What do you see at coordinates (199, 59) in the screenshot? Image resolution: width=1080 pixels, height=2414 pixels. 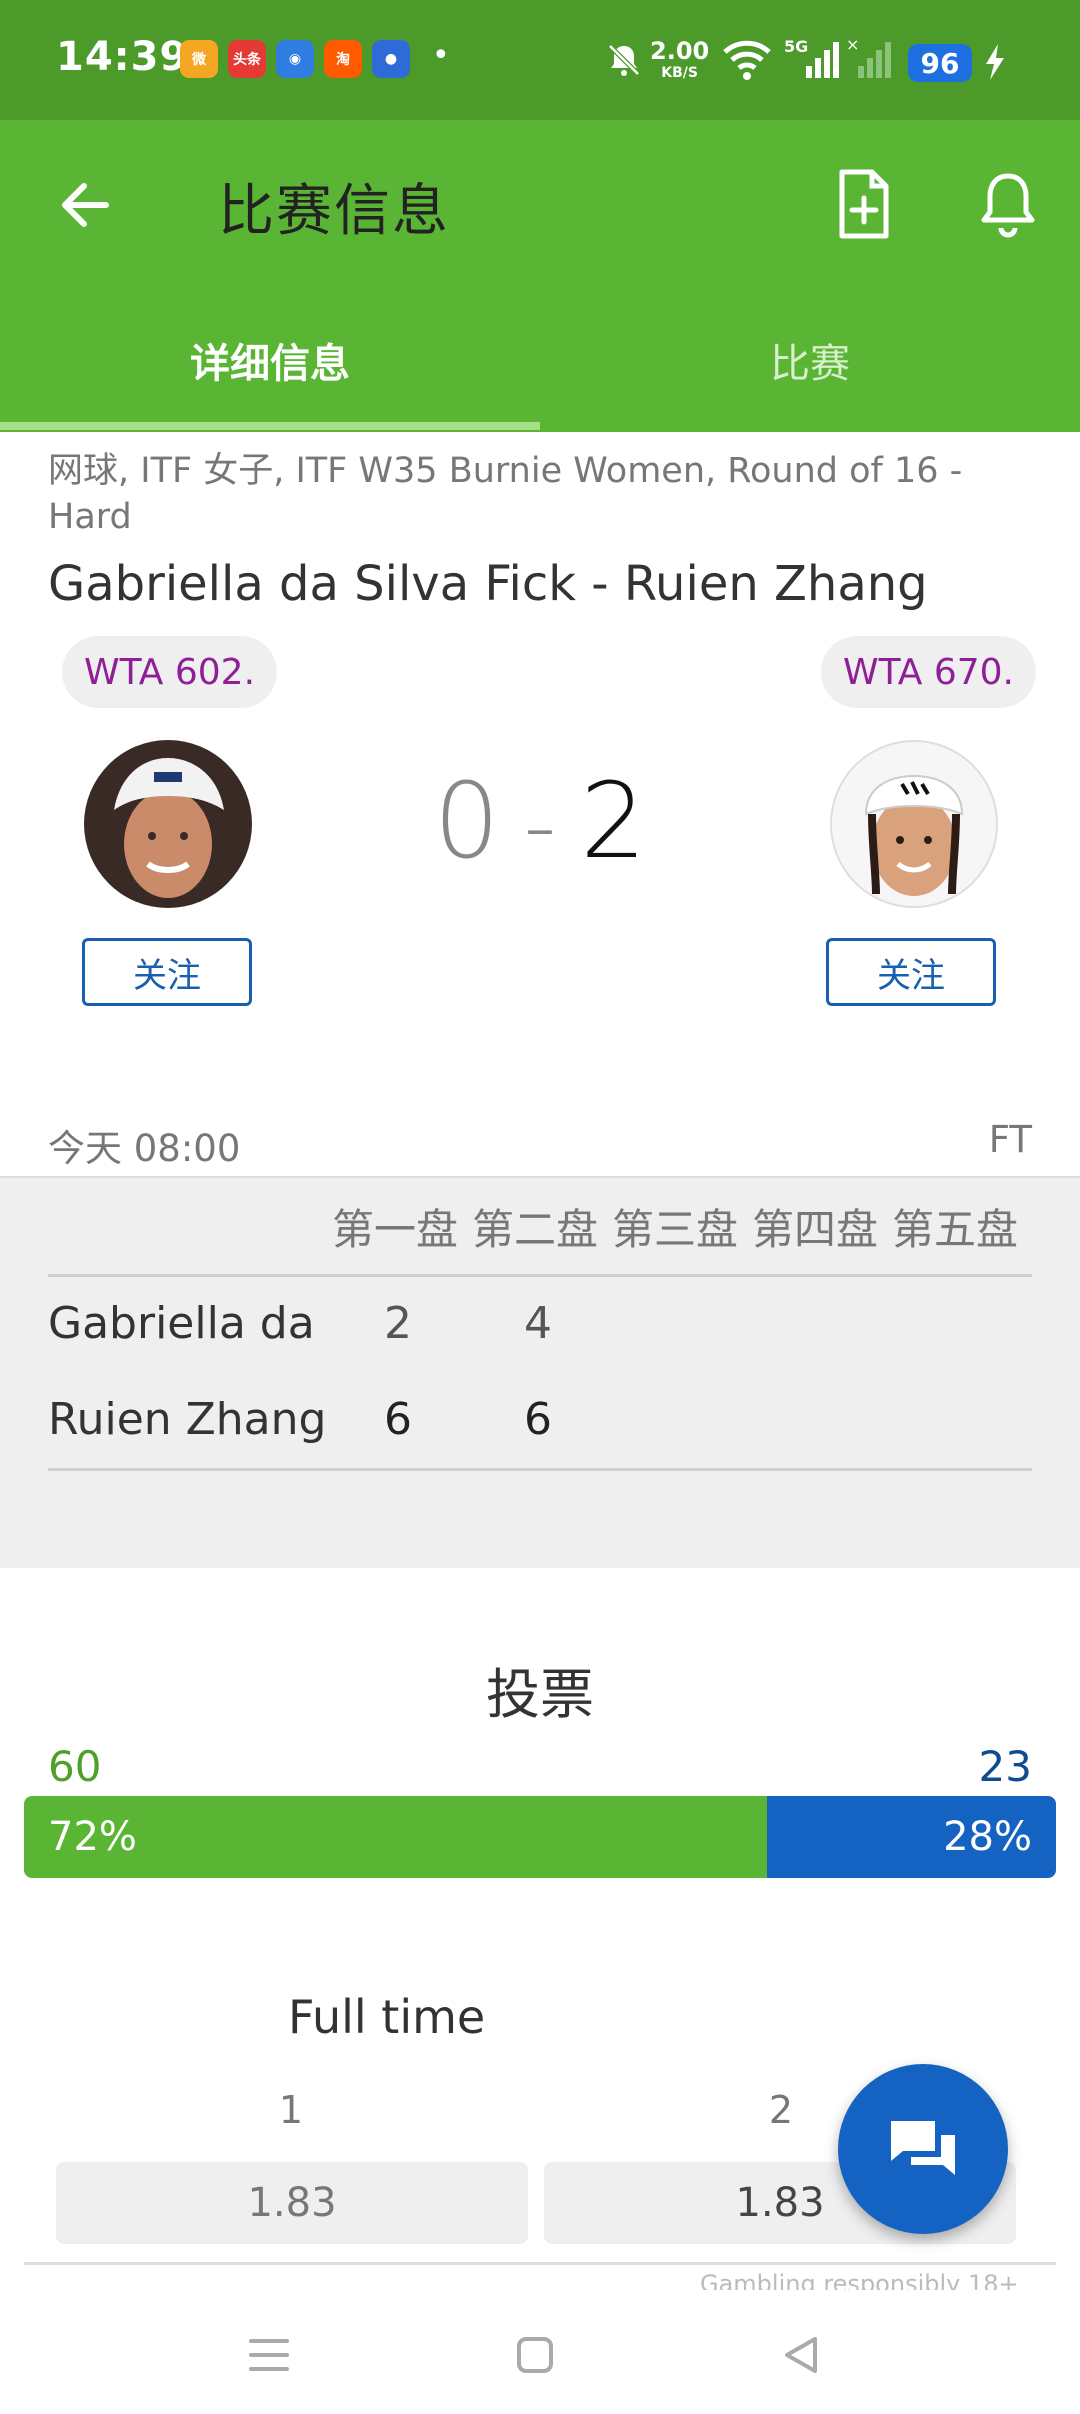 I see `weibo-icon: 微` at bounding box center [199, 59].